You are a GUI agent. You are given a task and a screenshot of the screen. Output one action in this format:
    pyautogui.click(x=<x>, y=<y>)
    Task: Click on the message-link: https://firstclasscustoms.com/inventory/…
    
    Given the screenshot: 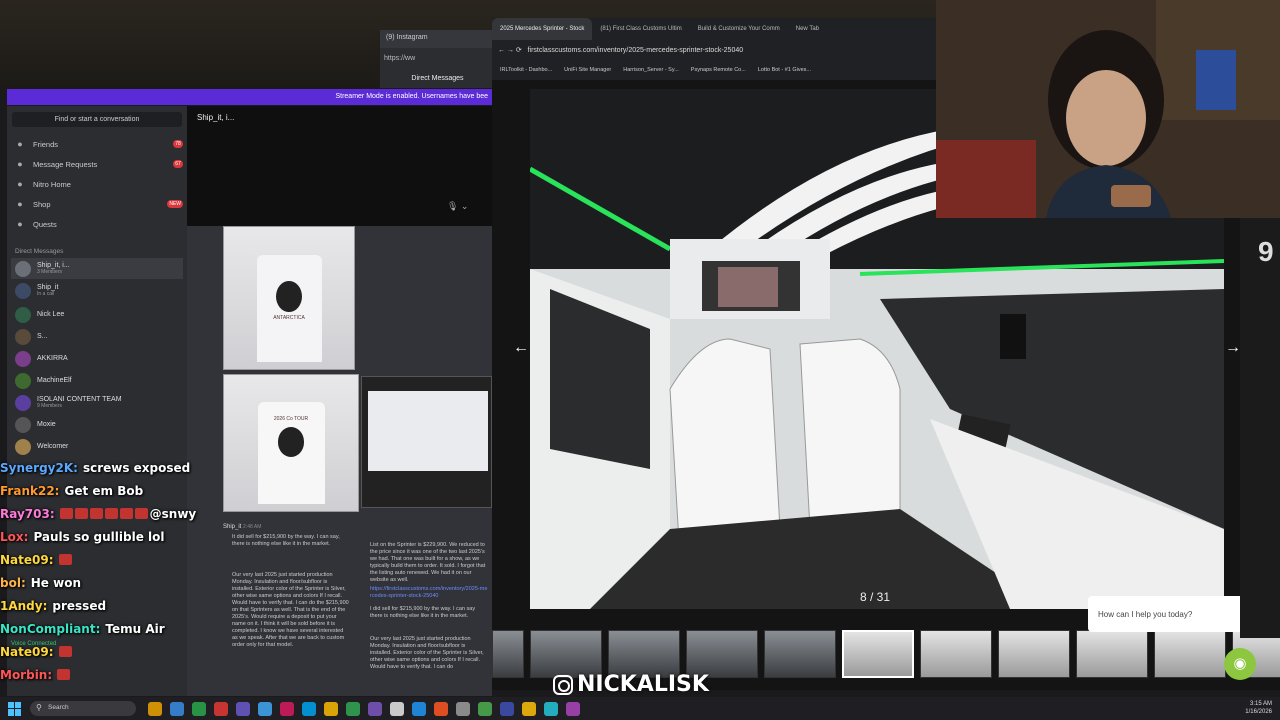 What is the action you would take?
    pyautogui.click(x=429, y=593)
    